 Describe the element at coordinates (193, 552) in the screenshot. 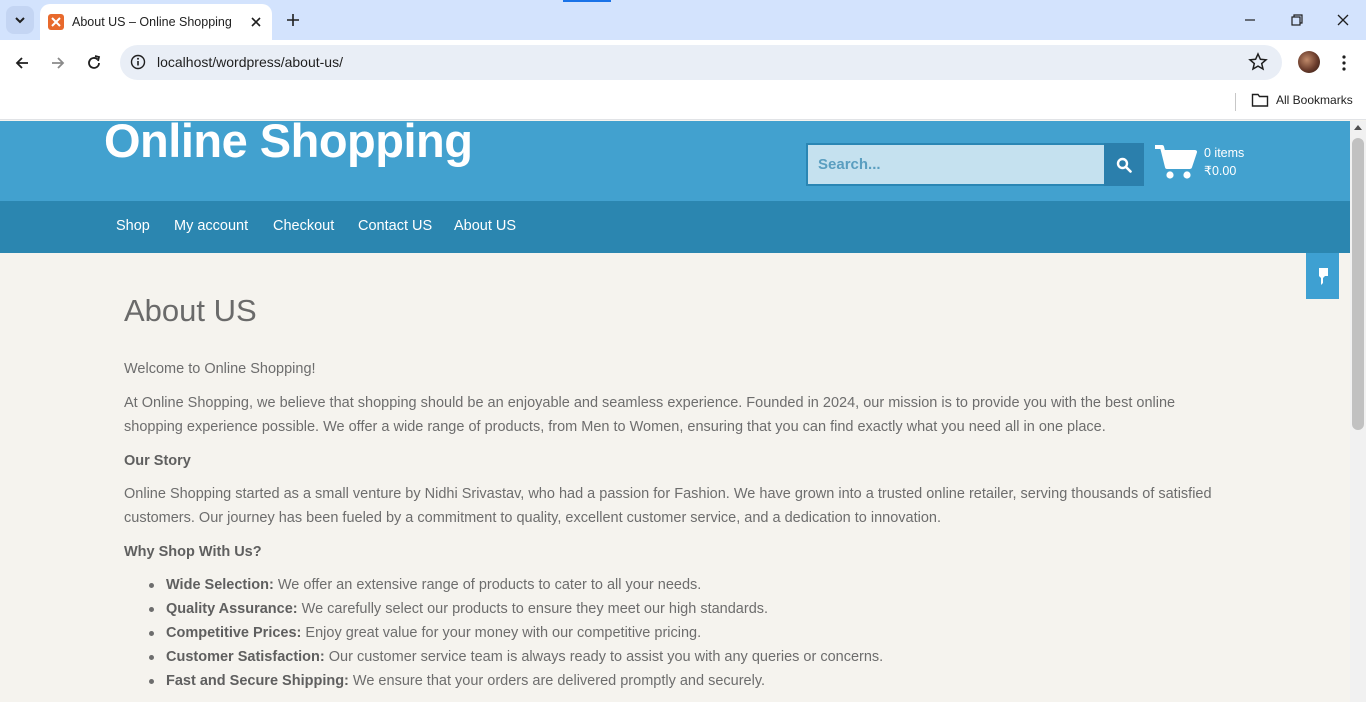

I see `why-heading-text: Why Shop With Us?` at that location.